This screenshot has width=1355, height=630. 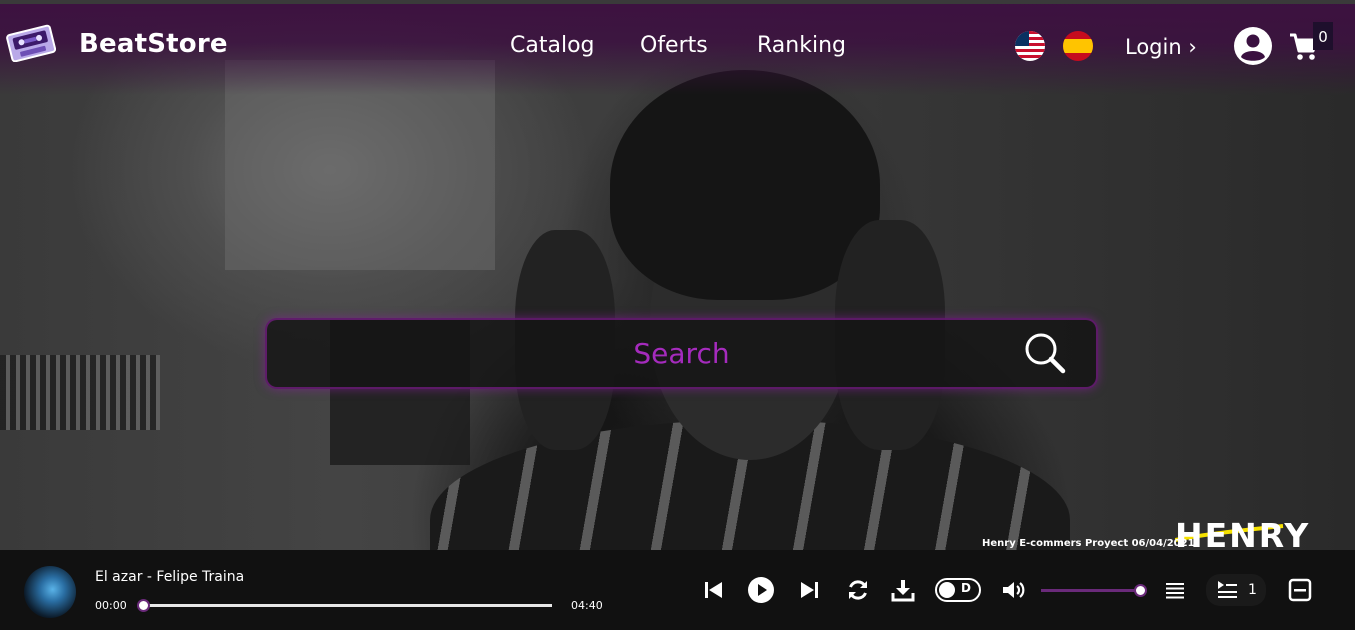 I want to click on skip-next-icon, so click(x=809, y=590).